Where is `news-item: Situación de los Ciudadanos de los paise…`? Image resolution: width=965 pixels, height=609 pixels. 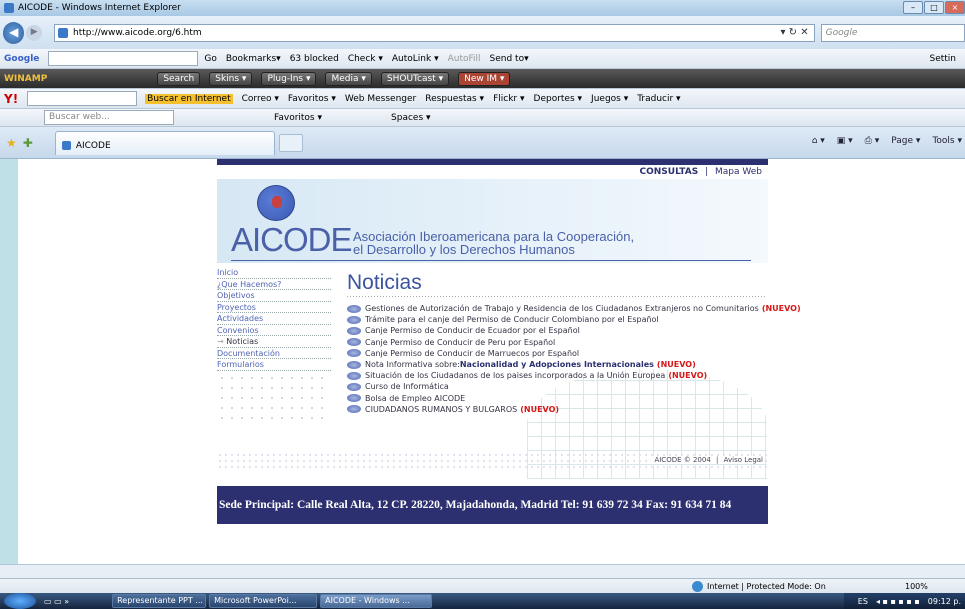 news-item: Situación de los Ciudadanos de los paise… is located at coordinates (557, 375).